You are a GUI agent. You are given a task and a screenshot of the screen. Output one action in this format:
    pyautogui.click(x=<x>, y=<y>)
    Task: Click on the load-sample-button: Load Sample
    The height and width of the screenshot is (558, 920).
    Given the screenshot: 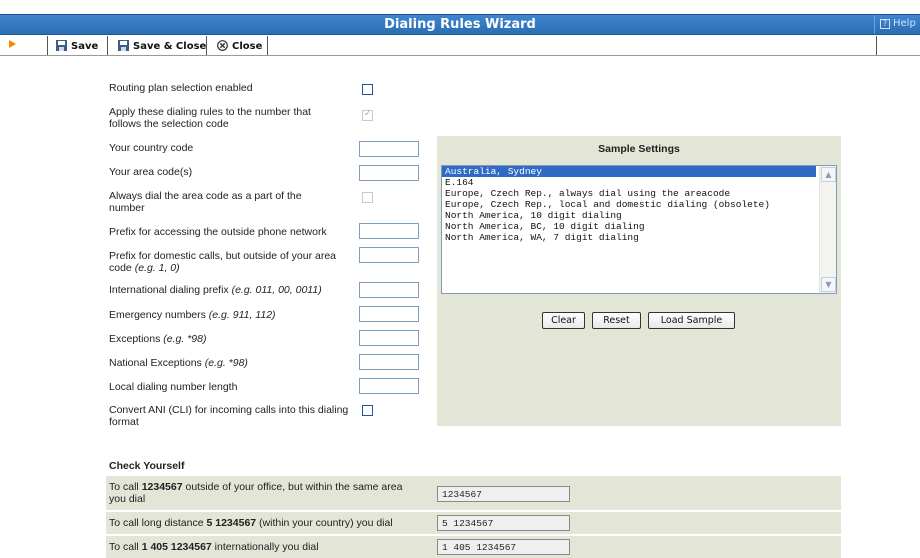 What is the action you would take?
    pyautogui.click(x=691, y=320)
    